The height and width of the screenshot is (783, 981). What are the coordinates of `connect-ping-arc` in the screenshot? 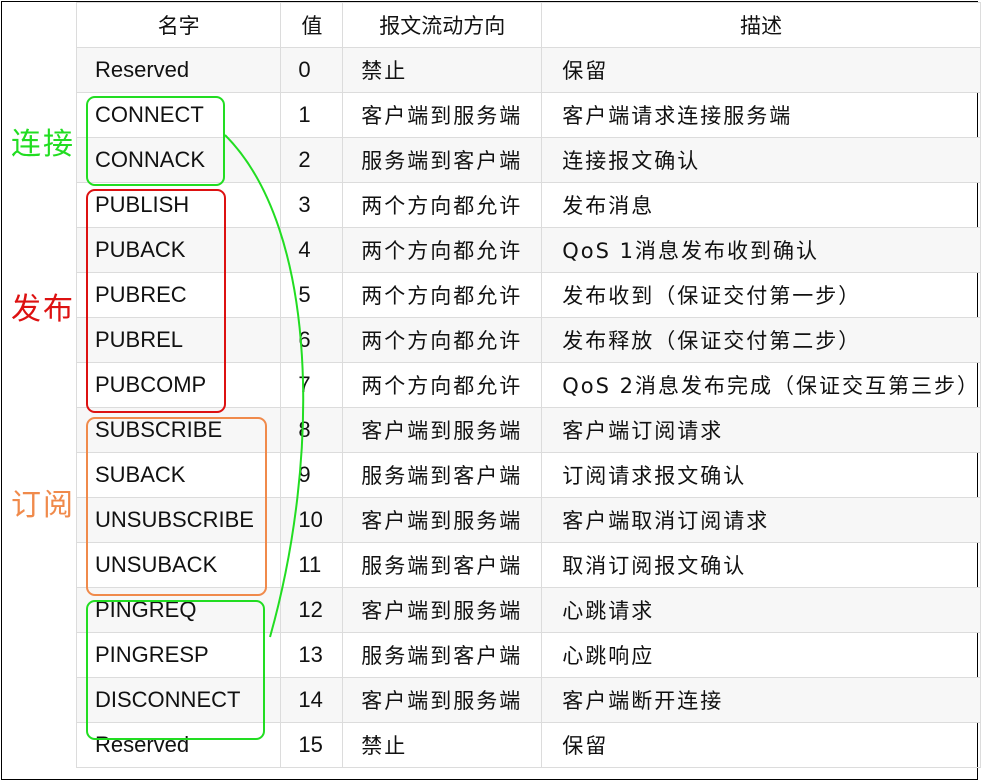 It's located at (264, 386).